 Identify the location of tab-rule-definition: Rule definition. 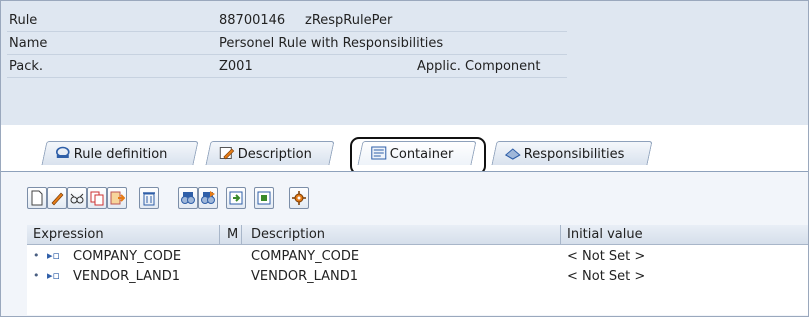
(120, 153).